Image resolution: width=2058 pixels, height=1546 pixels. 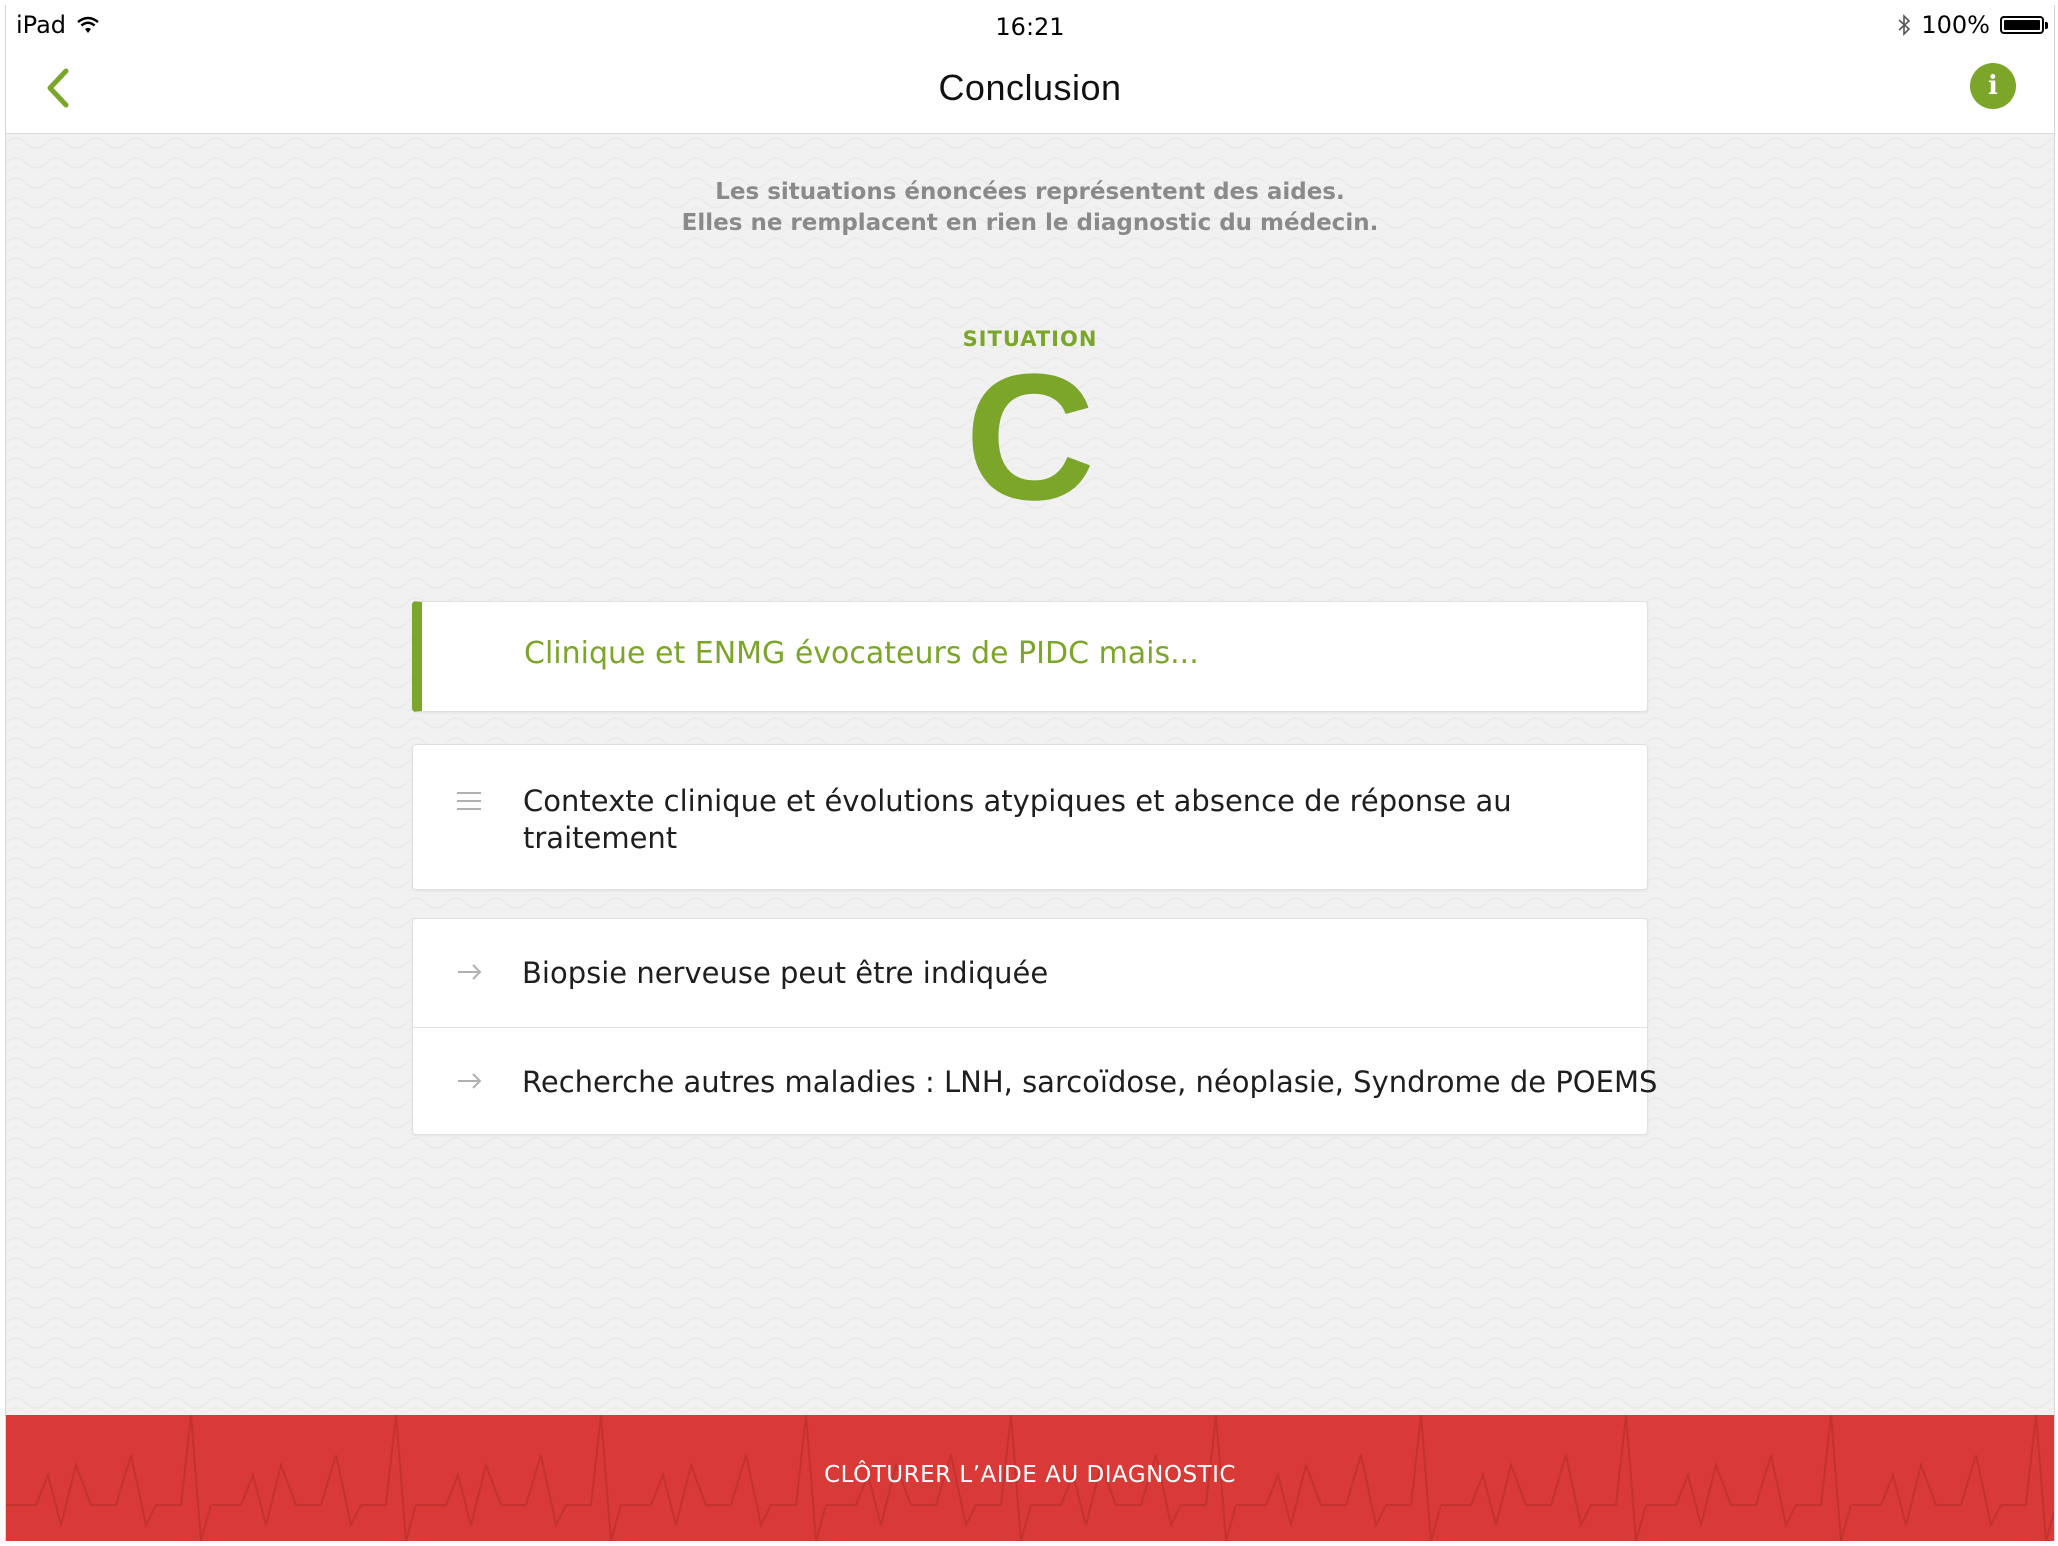 What do you see at coordinates (1030, 1475) in the screenshot?
I see `close-diagnosis-label: CLÔTURER L’AIDE AU DIAGNOSTIC` at bounding box center [1030, 1475].